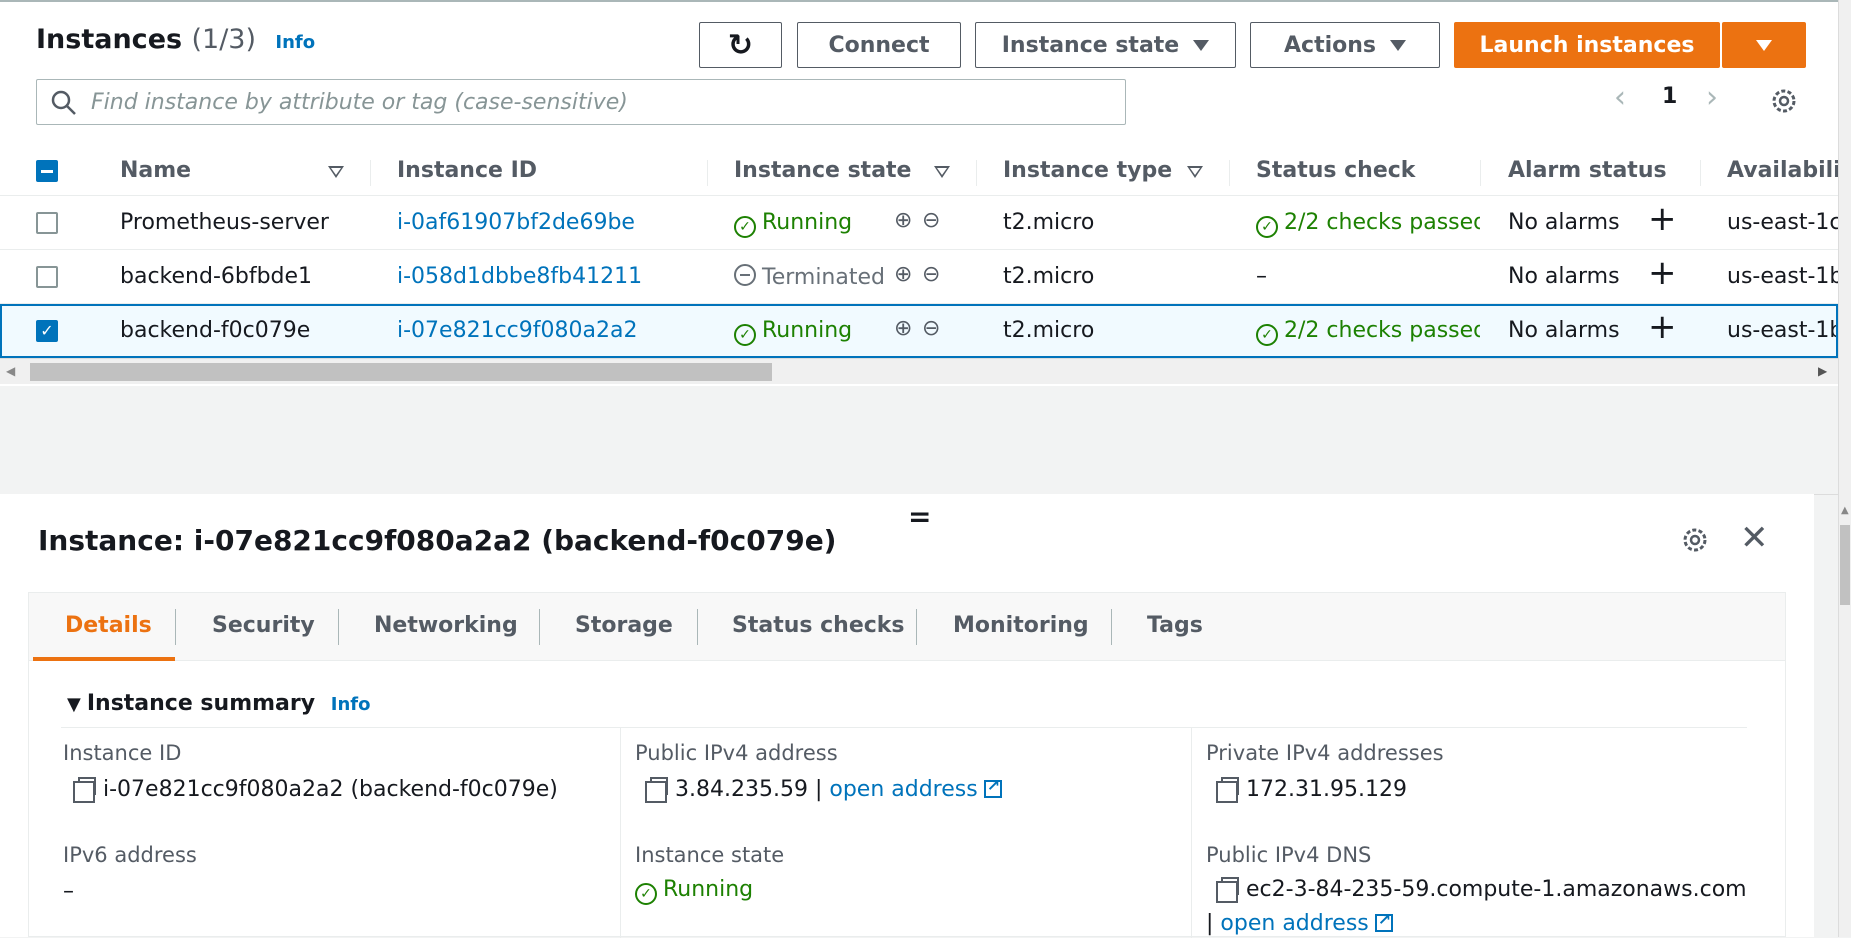  What do you see at coordinates (218, 703) in the screenshot?
I see `instance-summary-header: ▼ Instance summary Info` at bounding box center [218, 703].